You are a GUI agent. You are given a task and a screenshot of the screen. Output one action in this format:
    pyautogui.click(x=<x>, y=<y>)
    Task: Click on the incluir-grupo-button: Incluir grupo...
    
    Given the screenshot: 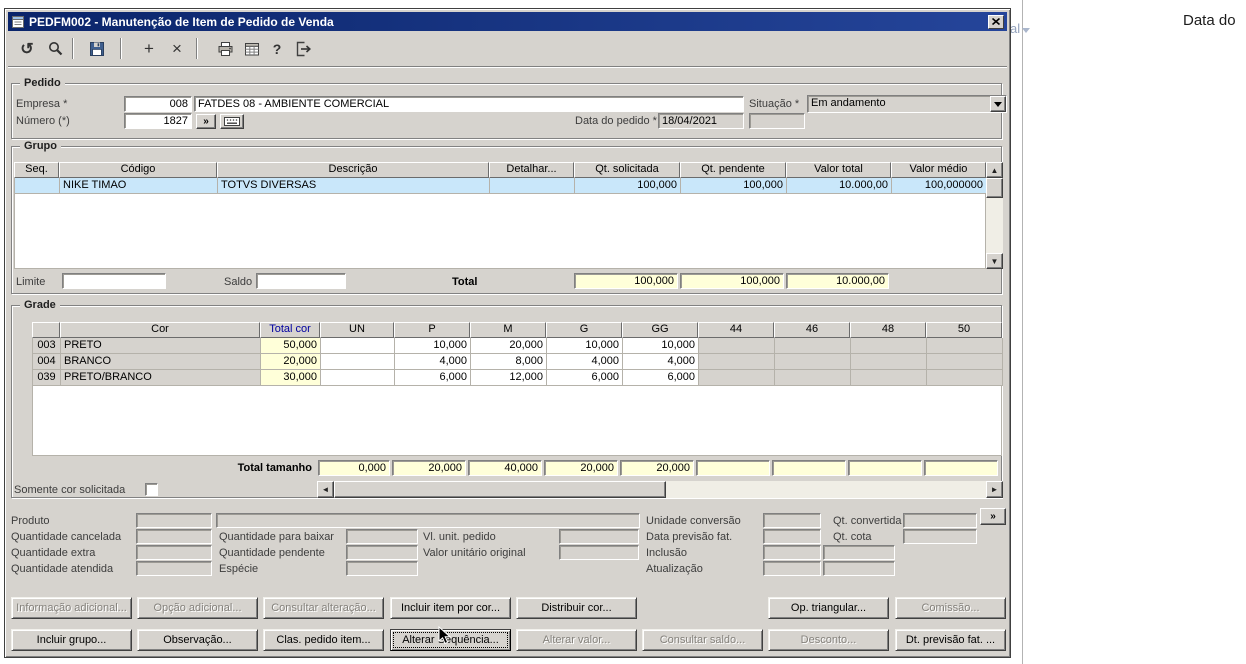 What is the action you would take?
    pyautogui.click(x=71, y=640)
    